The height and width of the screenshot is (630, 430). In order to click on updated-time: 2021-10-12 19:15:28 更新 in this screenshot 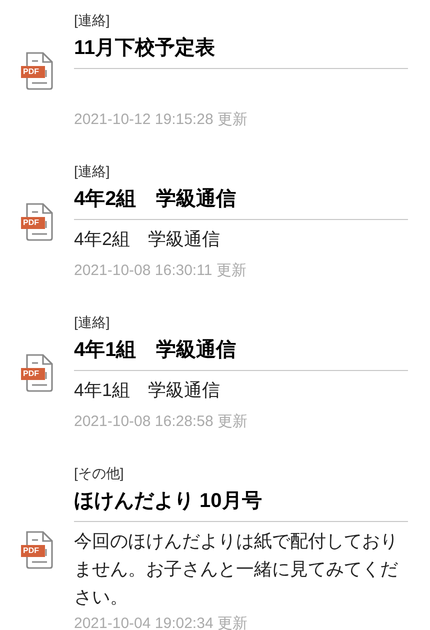, I will do `click(161, 120)`.